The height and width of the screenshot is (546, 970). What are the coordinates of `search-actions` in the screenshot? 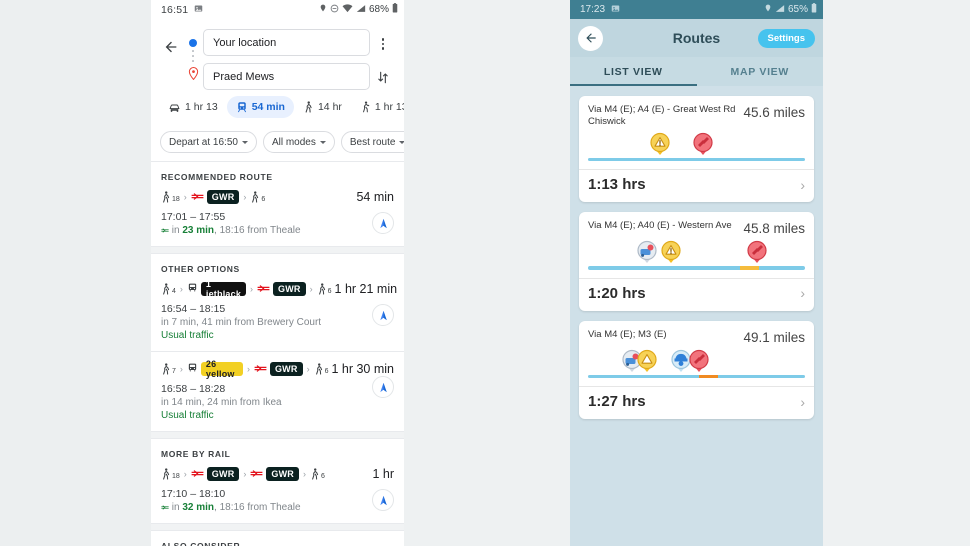 It's located at (383, 56).